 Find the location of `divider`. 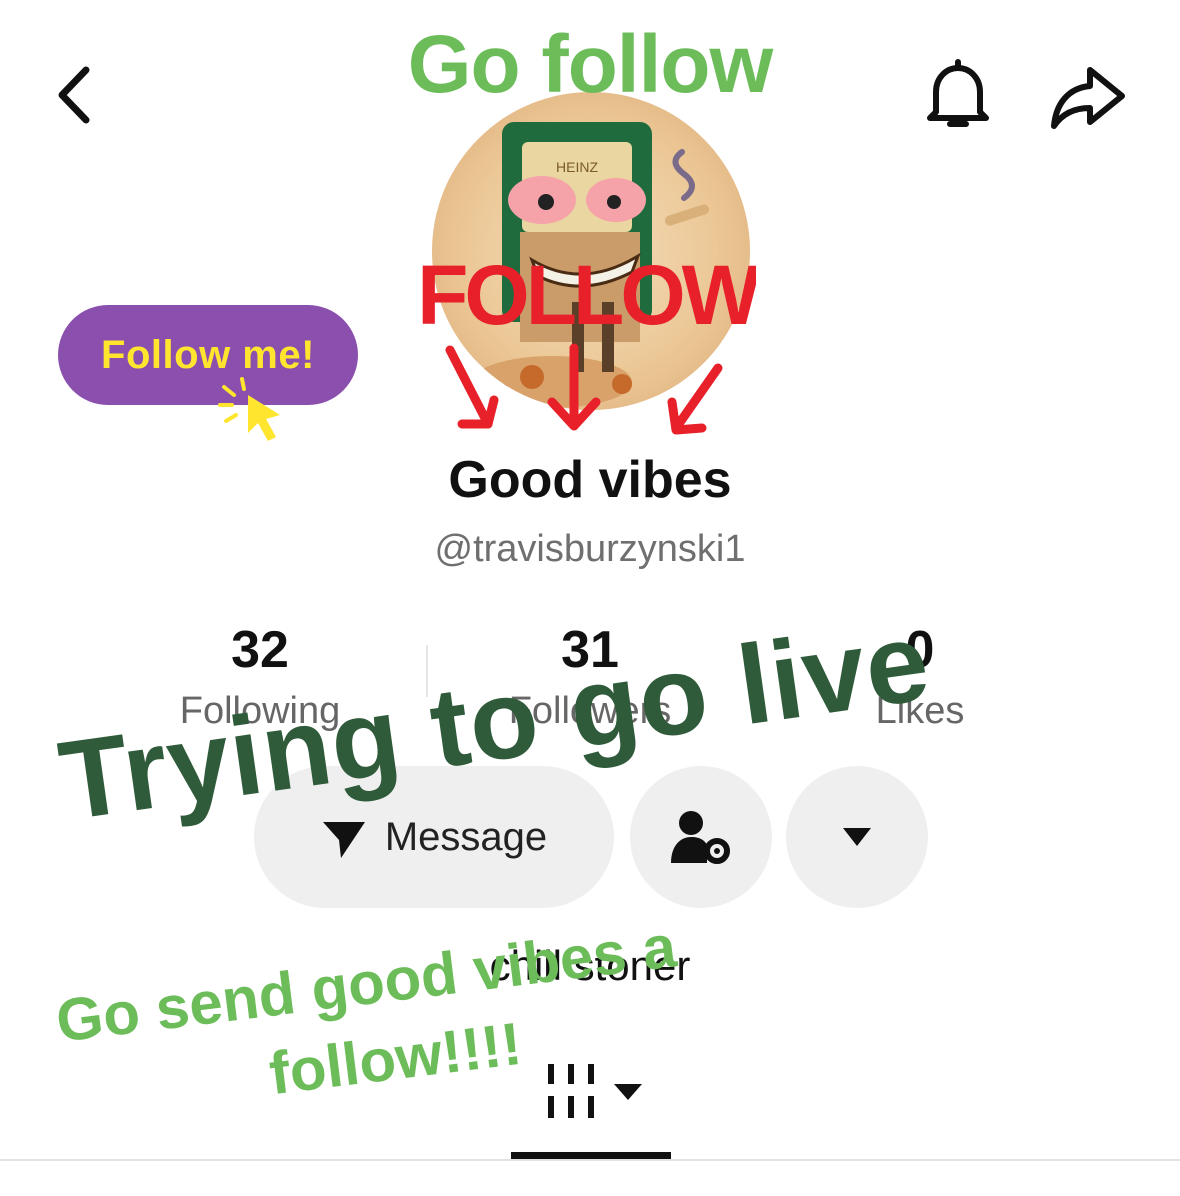

divider is located at coordinates (590, 1160).